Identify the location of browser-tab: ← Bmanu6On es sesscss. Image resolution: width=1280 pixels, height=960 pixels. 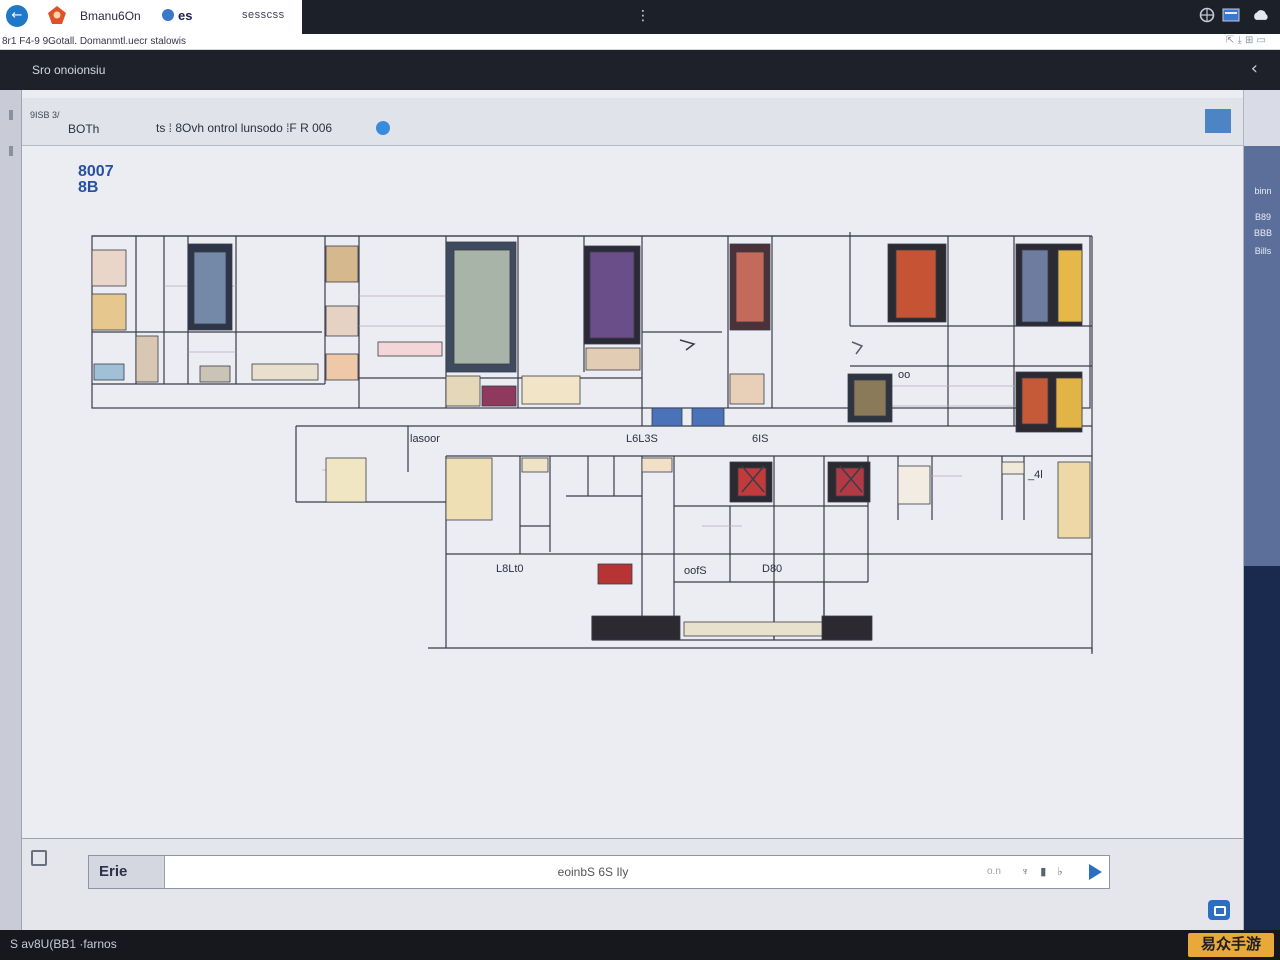
(151, 17).